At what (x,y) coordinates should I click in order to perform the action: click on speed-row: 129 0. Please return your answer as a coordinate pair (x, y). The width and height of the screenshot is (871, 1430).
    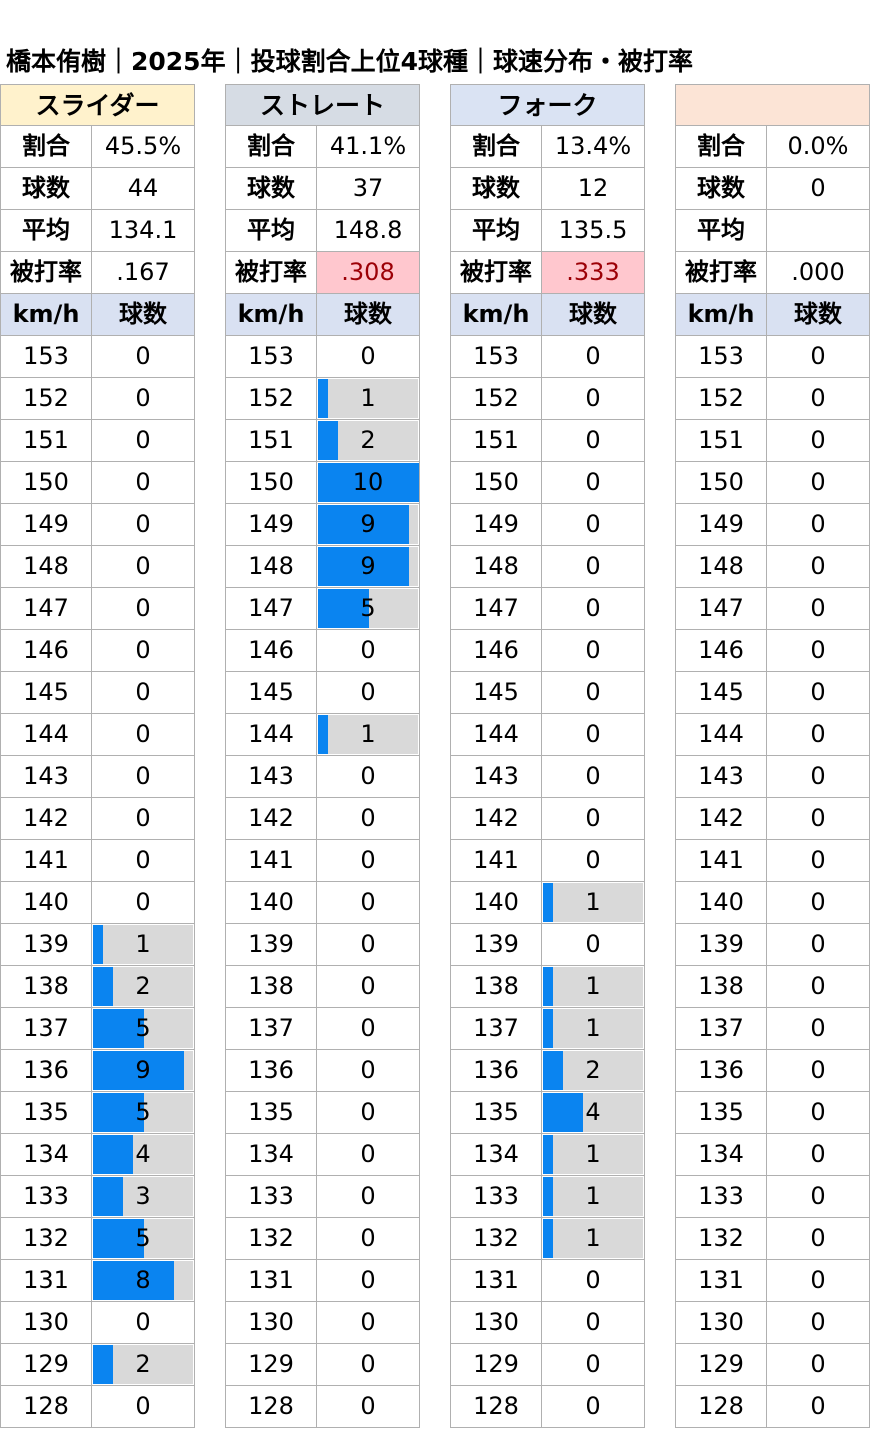
    Looking at the image, I should click on (322, 1365).